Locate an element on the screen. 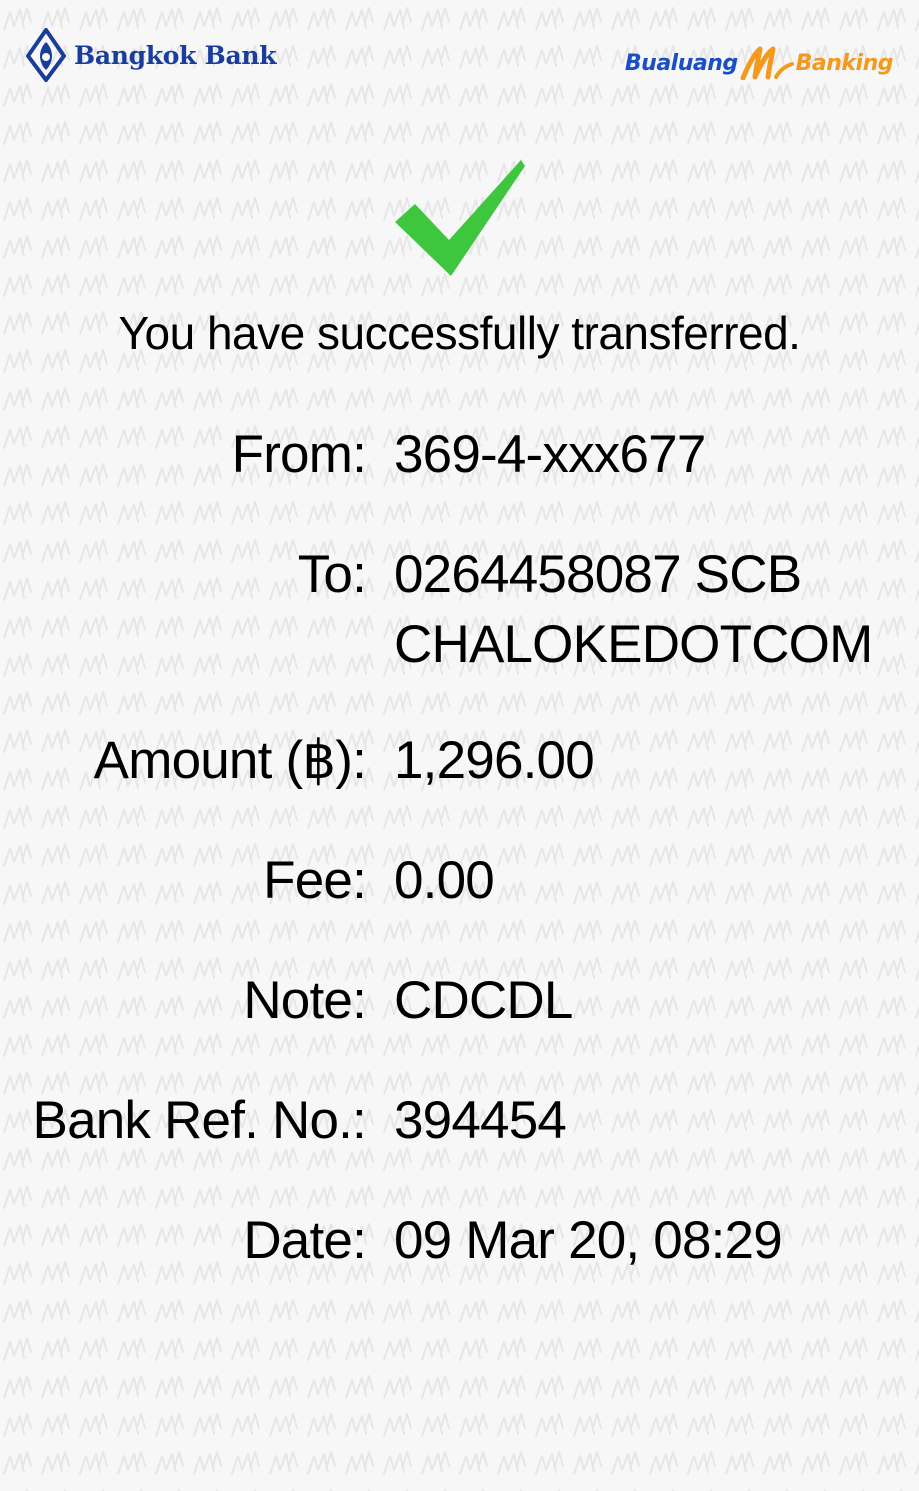 The width and height of the screenshot is (919, 1491). bank-ref-label: Bank Ref. No.: is located at coordinates (199, 1120).